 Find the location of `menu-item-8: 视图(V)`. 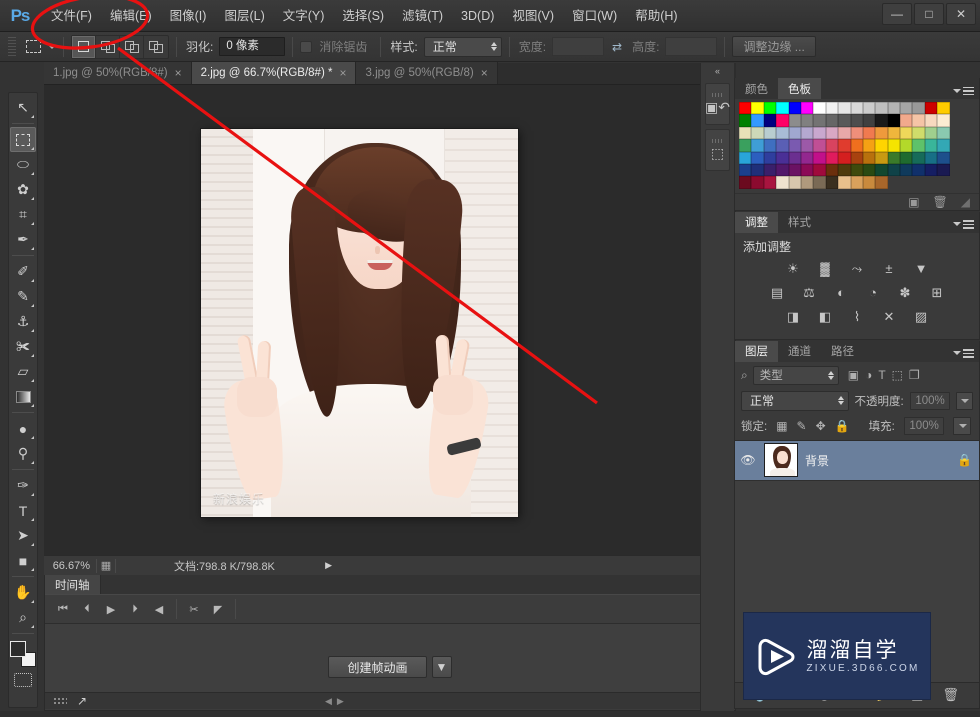

menu-item-8: 视图(V) is located at coordinates (533, 16).